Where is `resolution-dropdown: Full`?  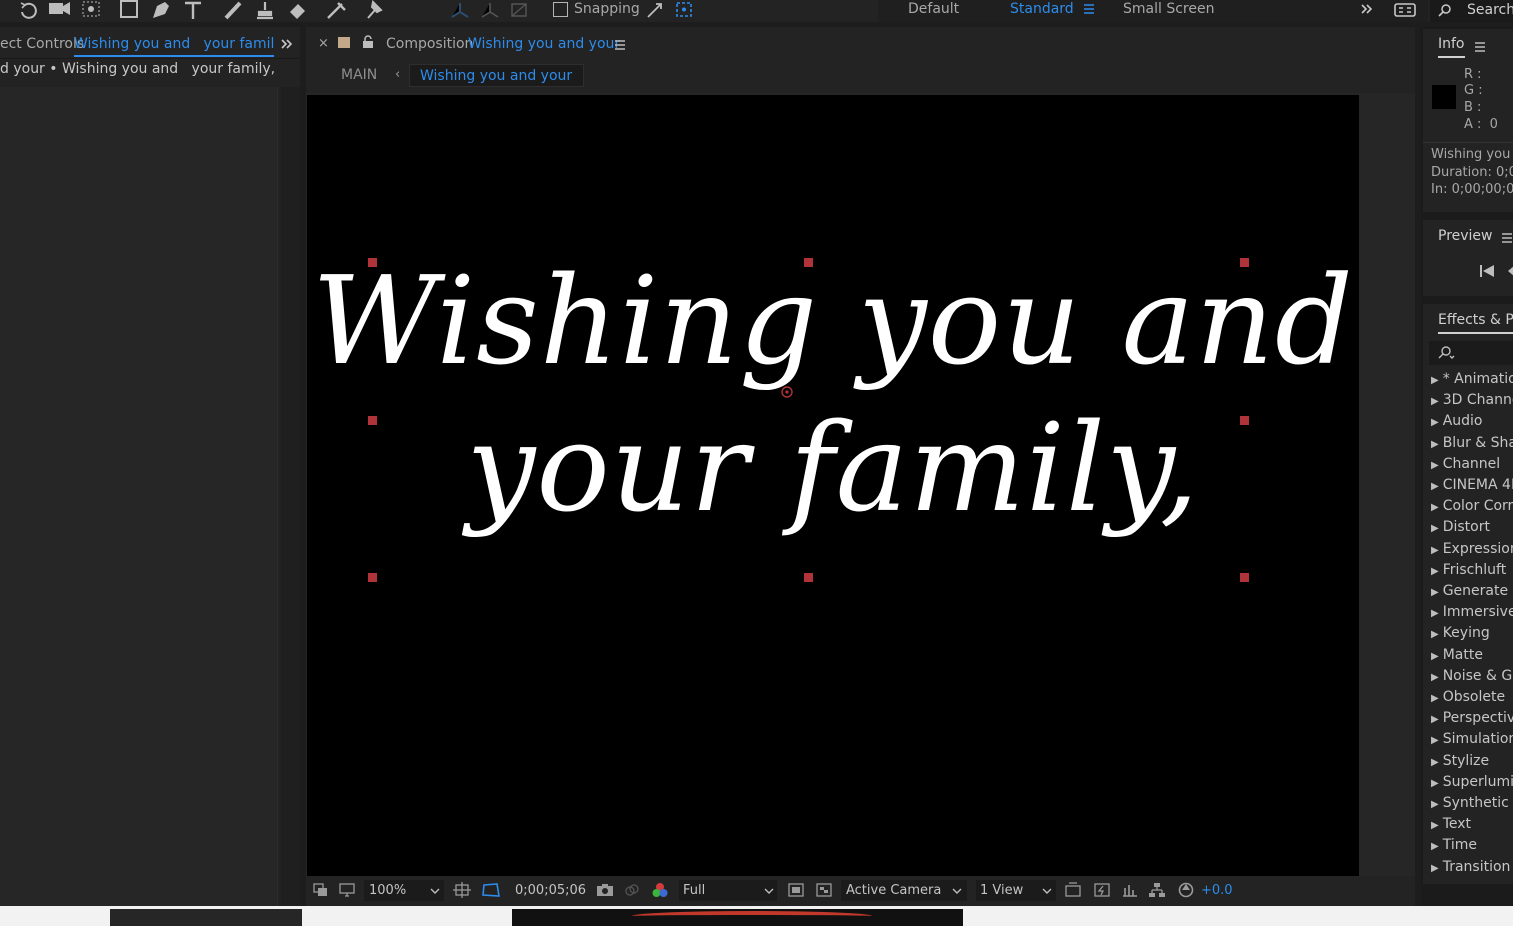 resolution-dropdown: Full is located at coordinates (728, 890).